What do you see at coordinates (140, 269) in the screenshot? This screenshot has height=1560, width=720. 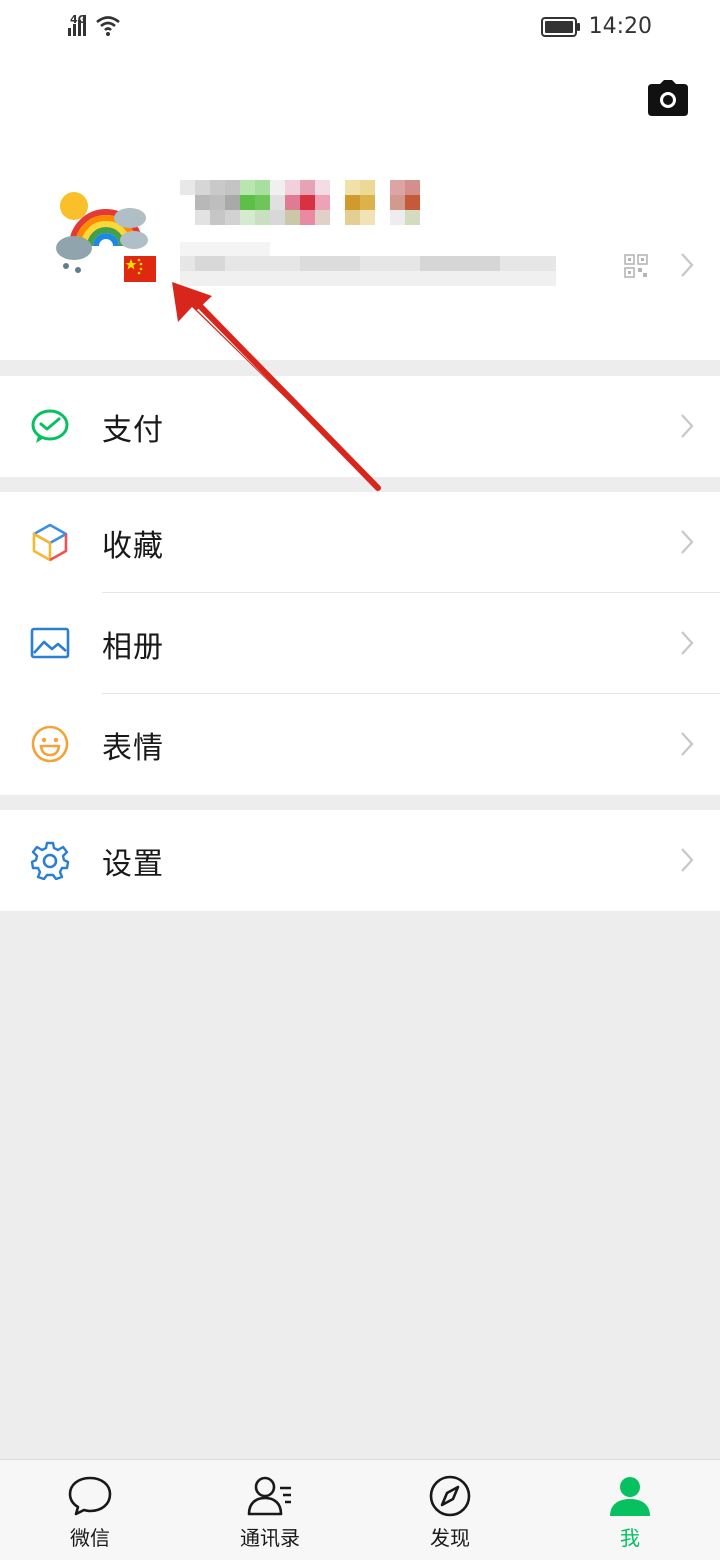 I see `china-flag-icon` at bounding box center [140, 269].